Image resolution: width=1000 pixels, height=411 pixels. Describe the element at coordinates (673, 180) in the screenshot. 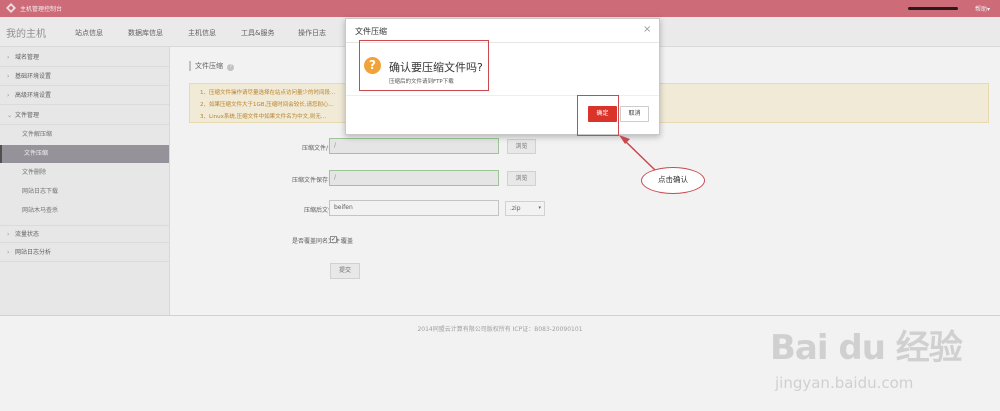

I see `annotation-callout: 点击确认` at that location.